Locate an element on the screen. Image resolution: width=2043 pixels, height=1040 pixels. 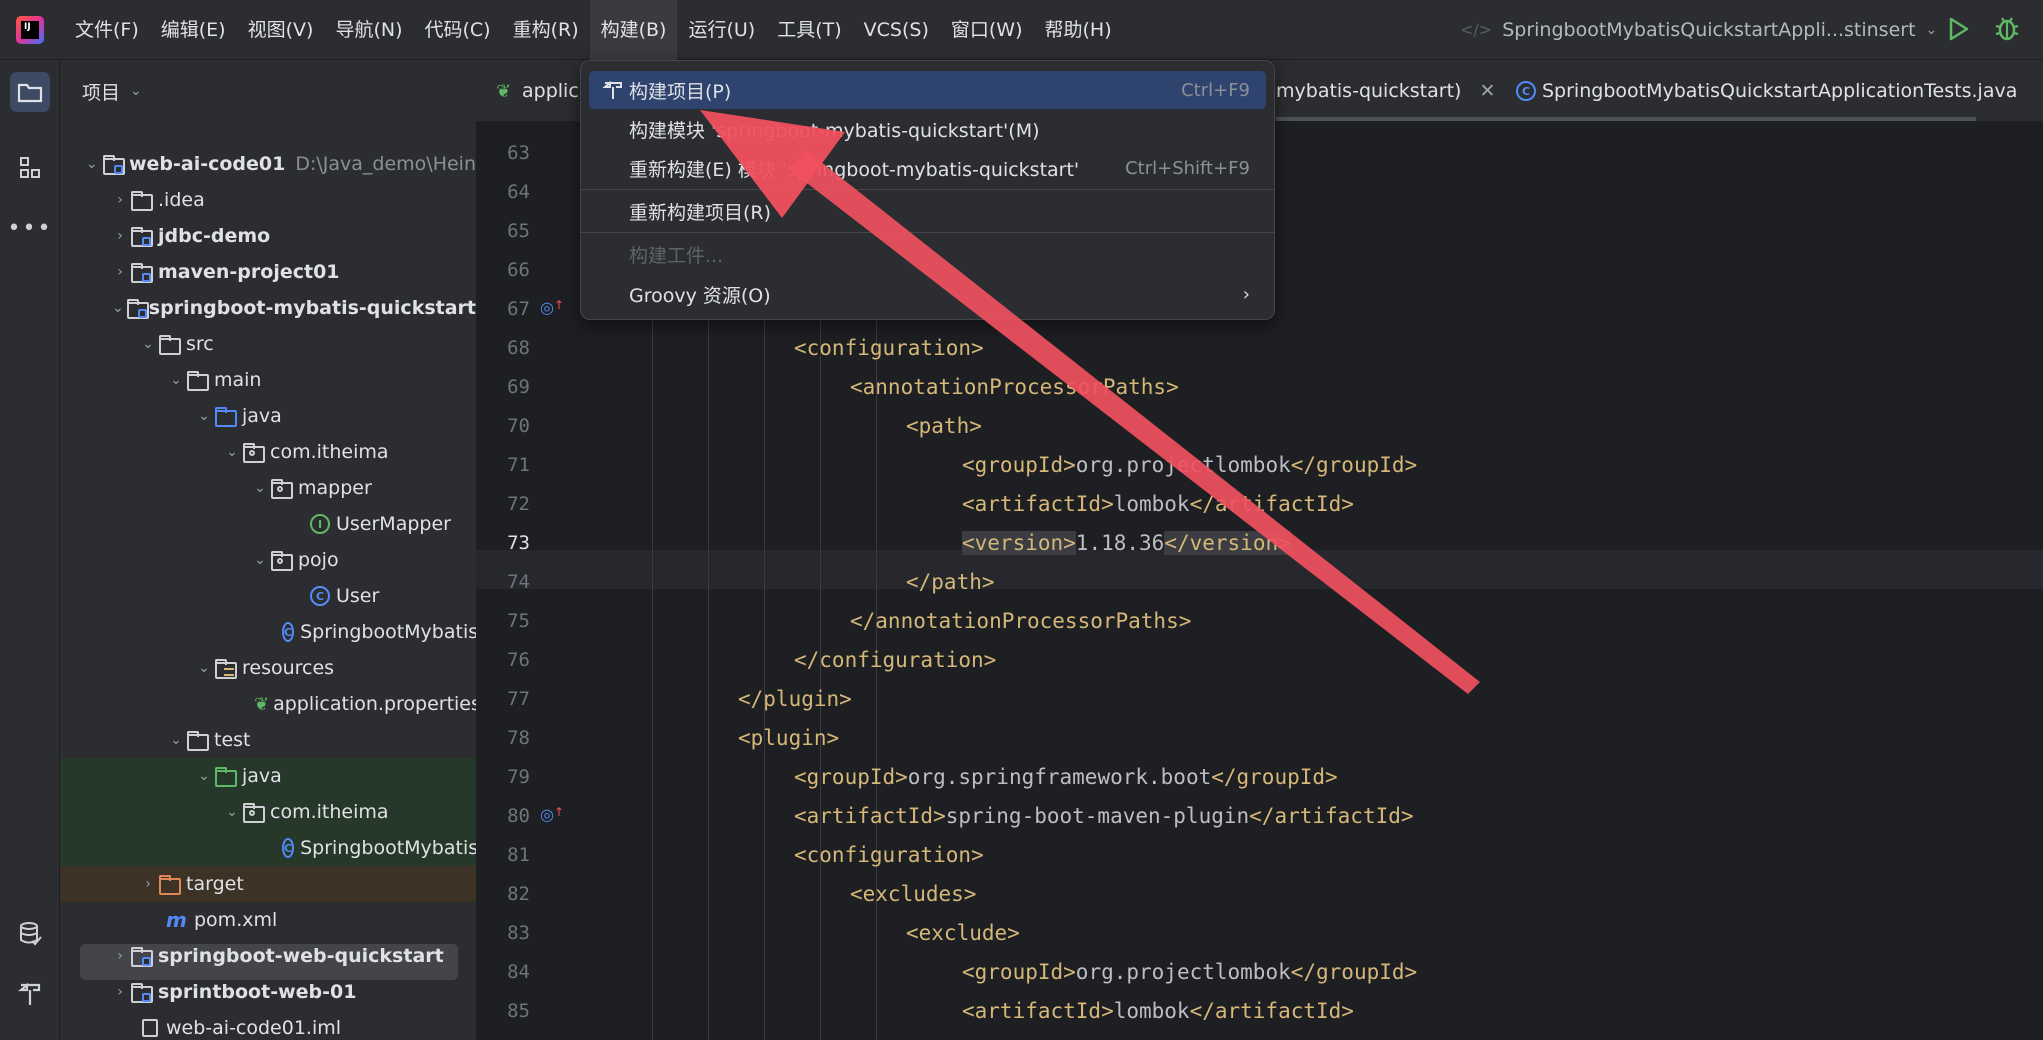
line-number: 68 is located at coordinates (503, 348).